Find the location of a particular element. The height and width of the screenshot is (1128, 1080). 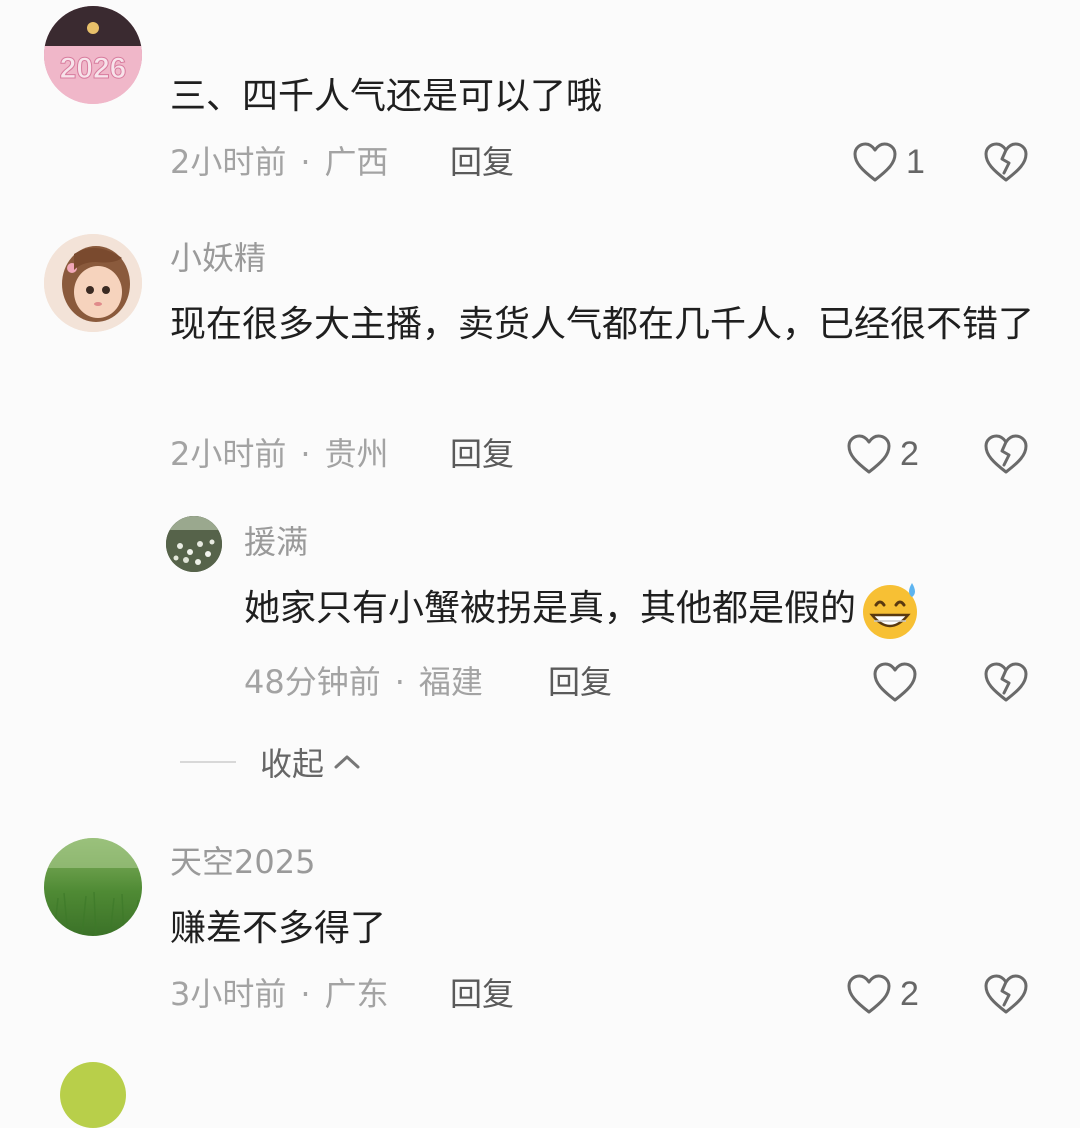

comment-meta: 3小时前 · 广东 is located at coordinates (279, 994).